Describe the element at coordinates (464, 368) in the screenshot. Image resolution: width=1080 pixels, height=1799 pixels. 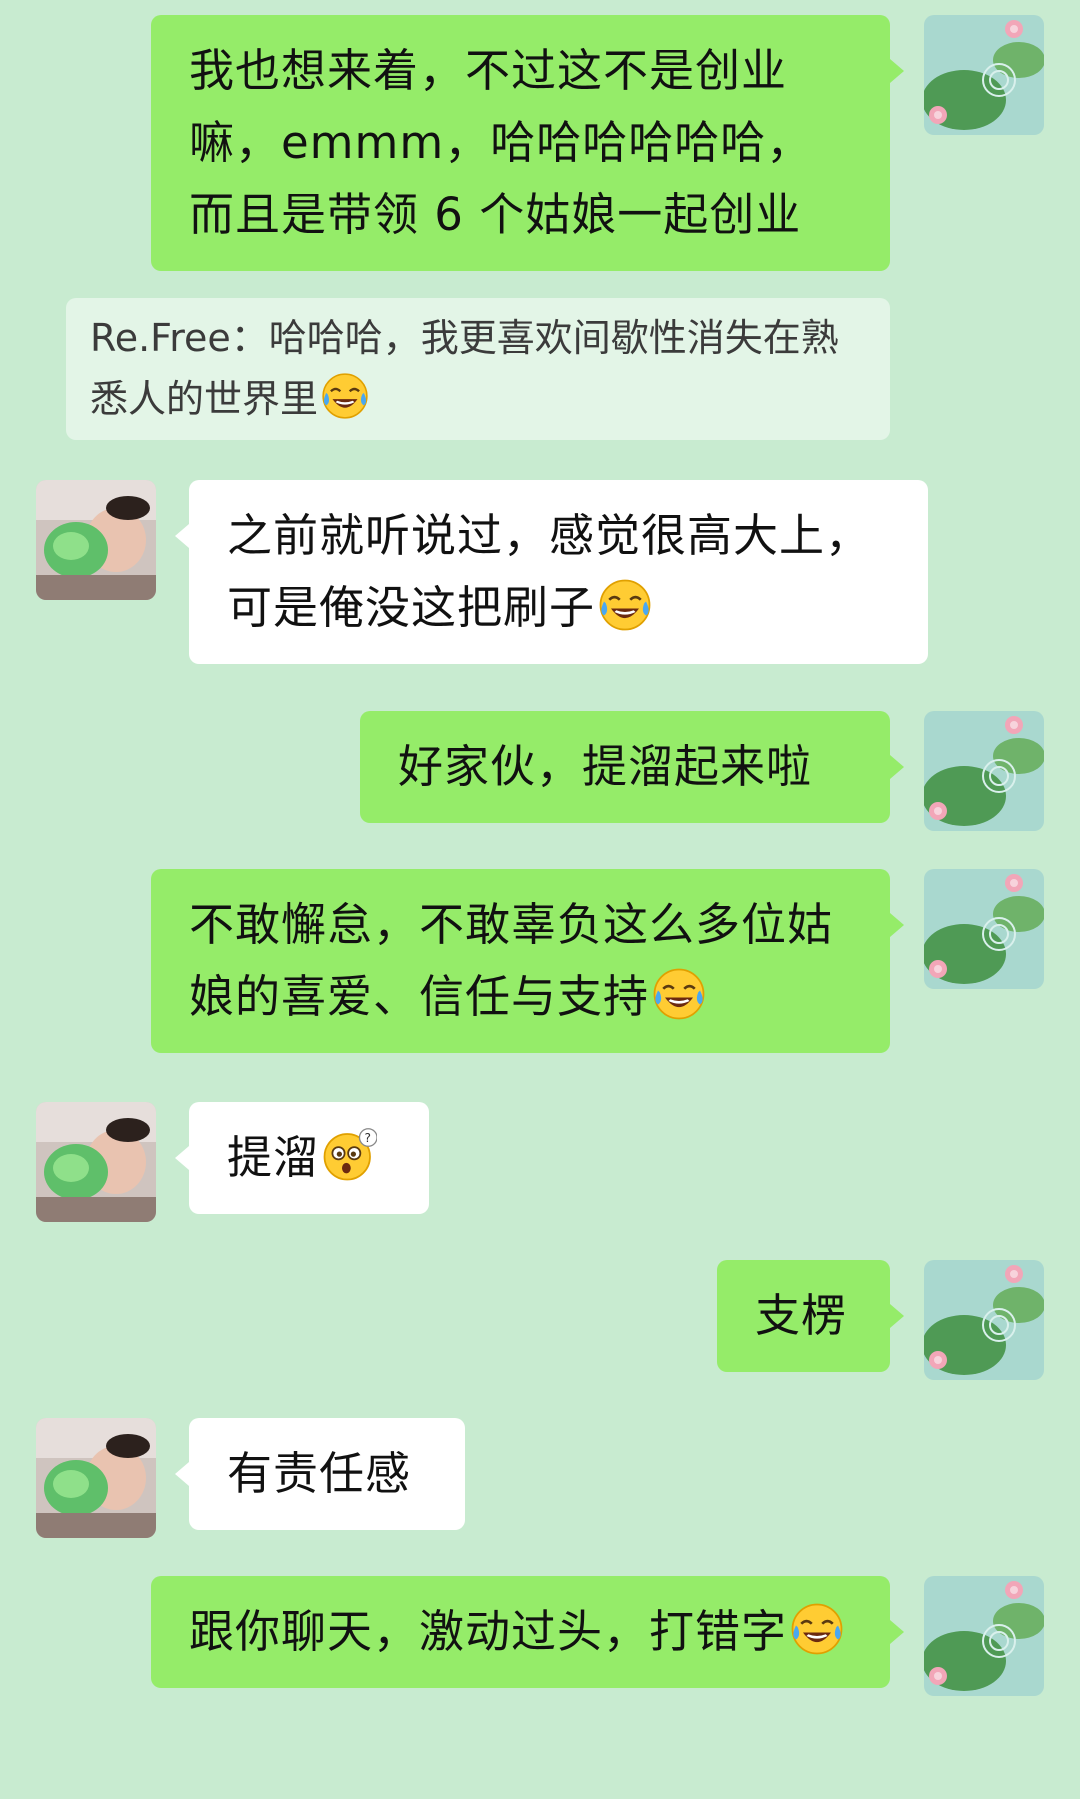
I see `quoted-message-text: Re.Free：哈哈哈，我更喜欢间歇性消失在熟悉人的世界里` at that location.